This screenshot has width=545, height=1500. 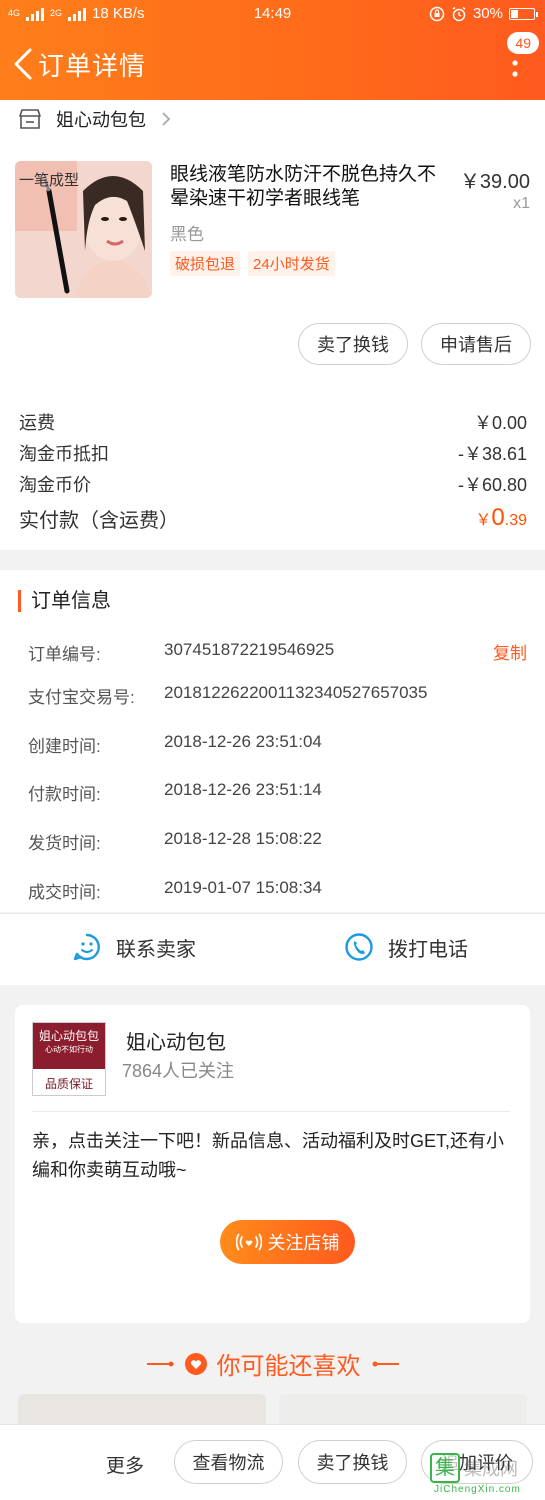 I want to click on fee-row: 淘金币抵扣 -￥38.61, so click(x=273, y=453).